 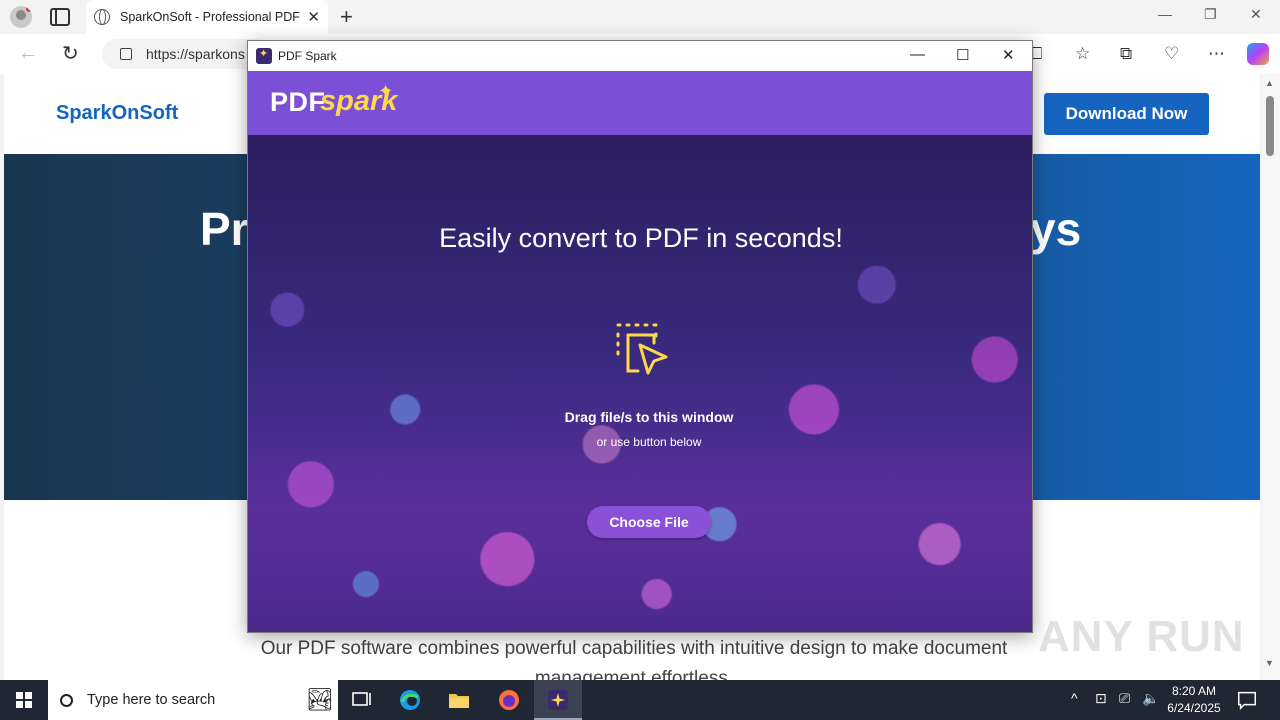 What do you see at coordinates (640, 103) in the screenshot?
I see `app-brand-header: PDF spark ✦` at bounding box center [640, 103].